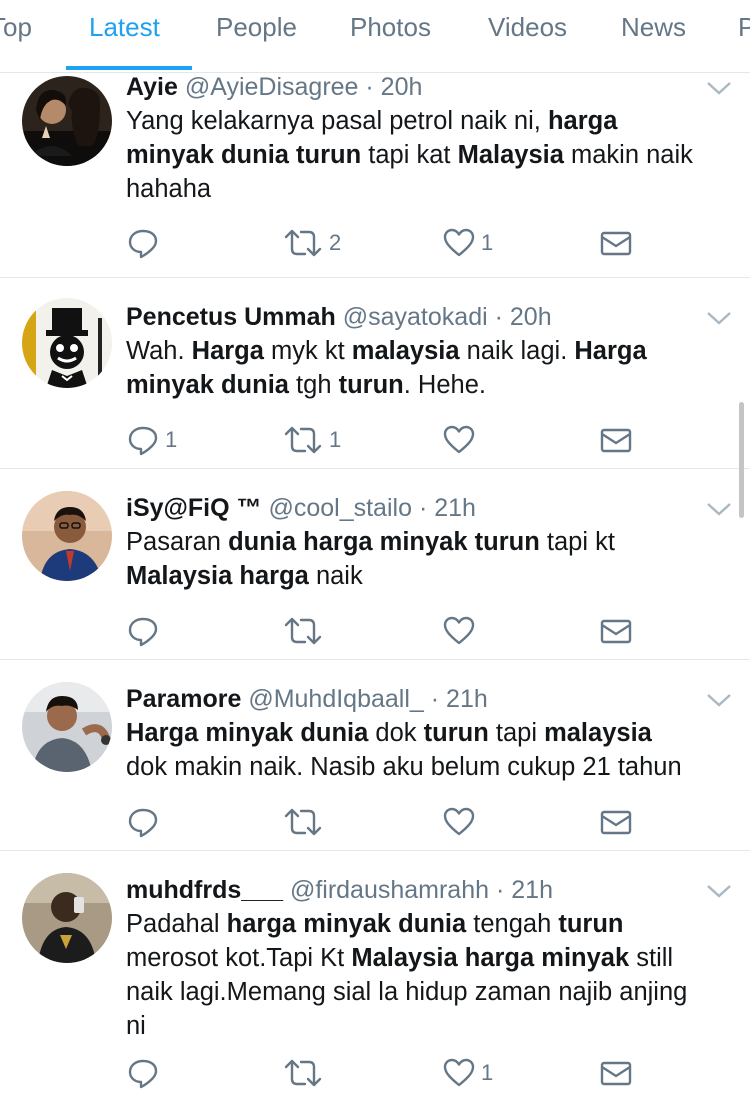  Describe the element at coordinates (124, 27) in the screenshot. I see `tab-latest: Latest` at that location.